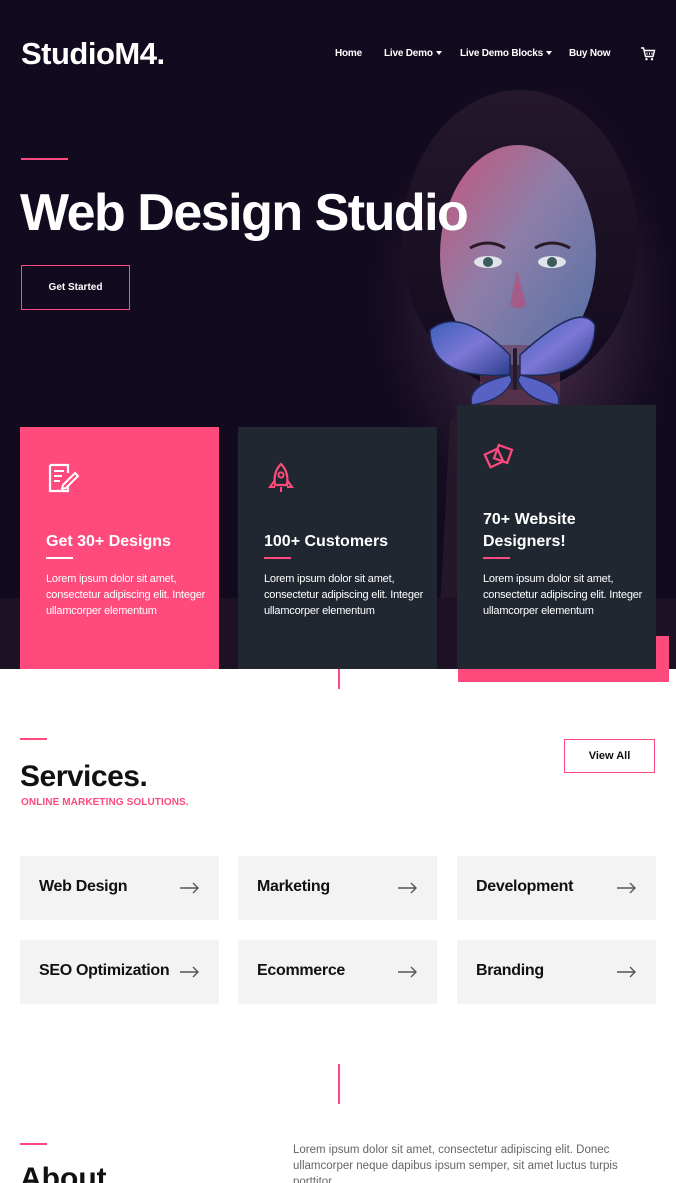  What do you see at coordinates (75, 287) in the screenshot?
I see `get-started-button: Get Started` at bounding box center [75, 287].